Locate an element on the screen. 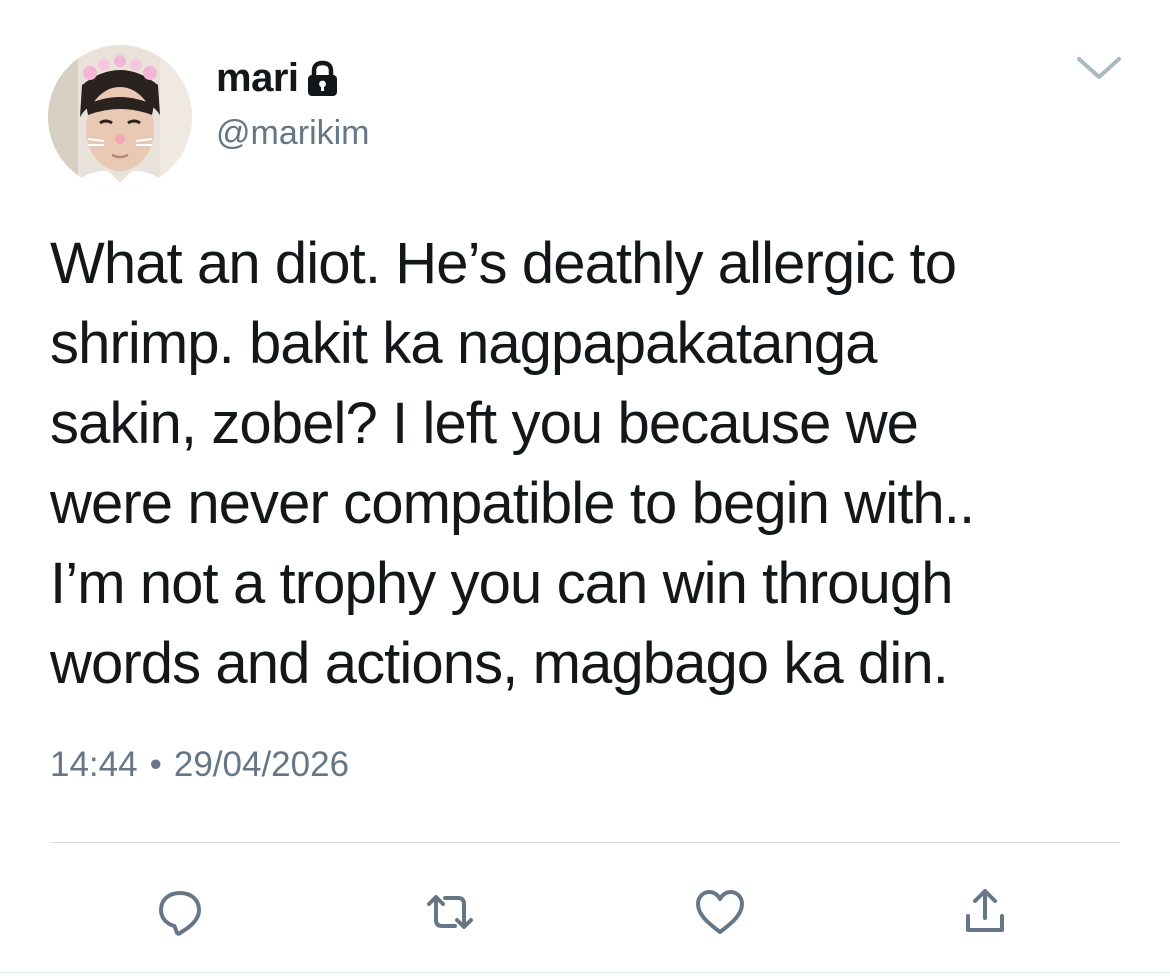  avatar-image is located at coordinates (120, 117).